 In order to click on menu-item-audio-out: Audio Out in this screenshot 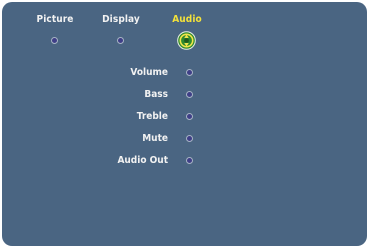, I will do `click(152, 162)`.